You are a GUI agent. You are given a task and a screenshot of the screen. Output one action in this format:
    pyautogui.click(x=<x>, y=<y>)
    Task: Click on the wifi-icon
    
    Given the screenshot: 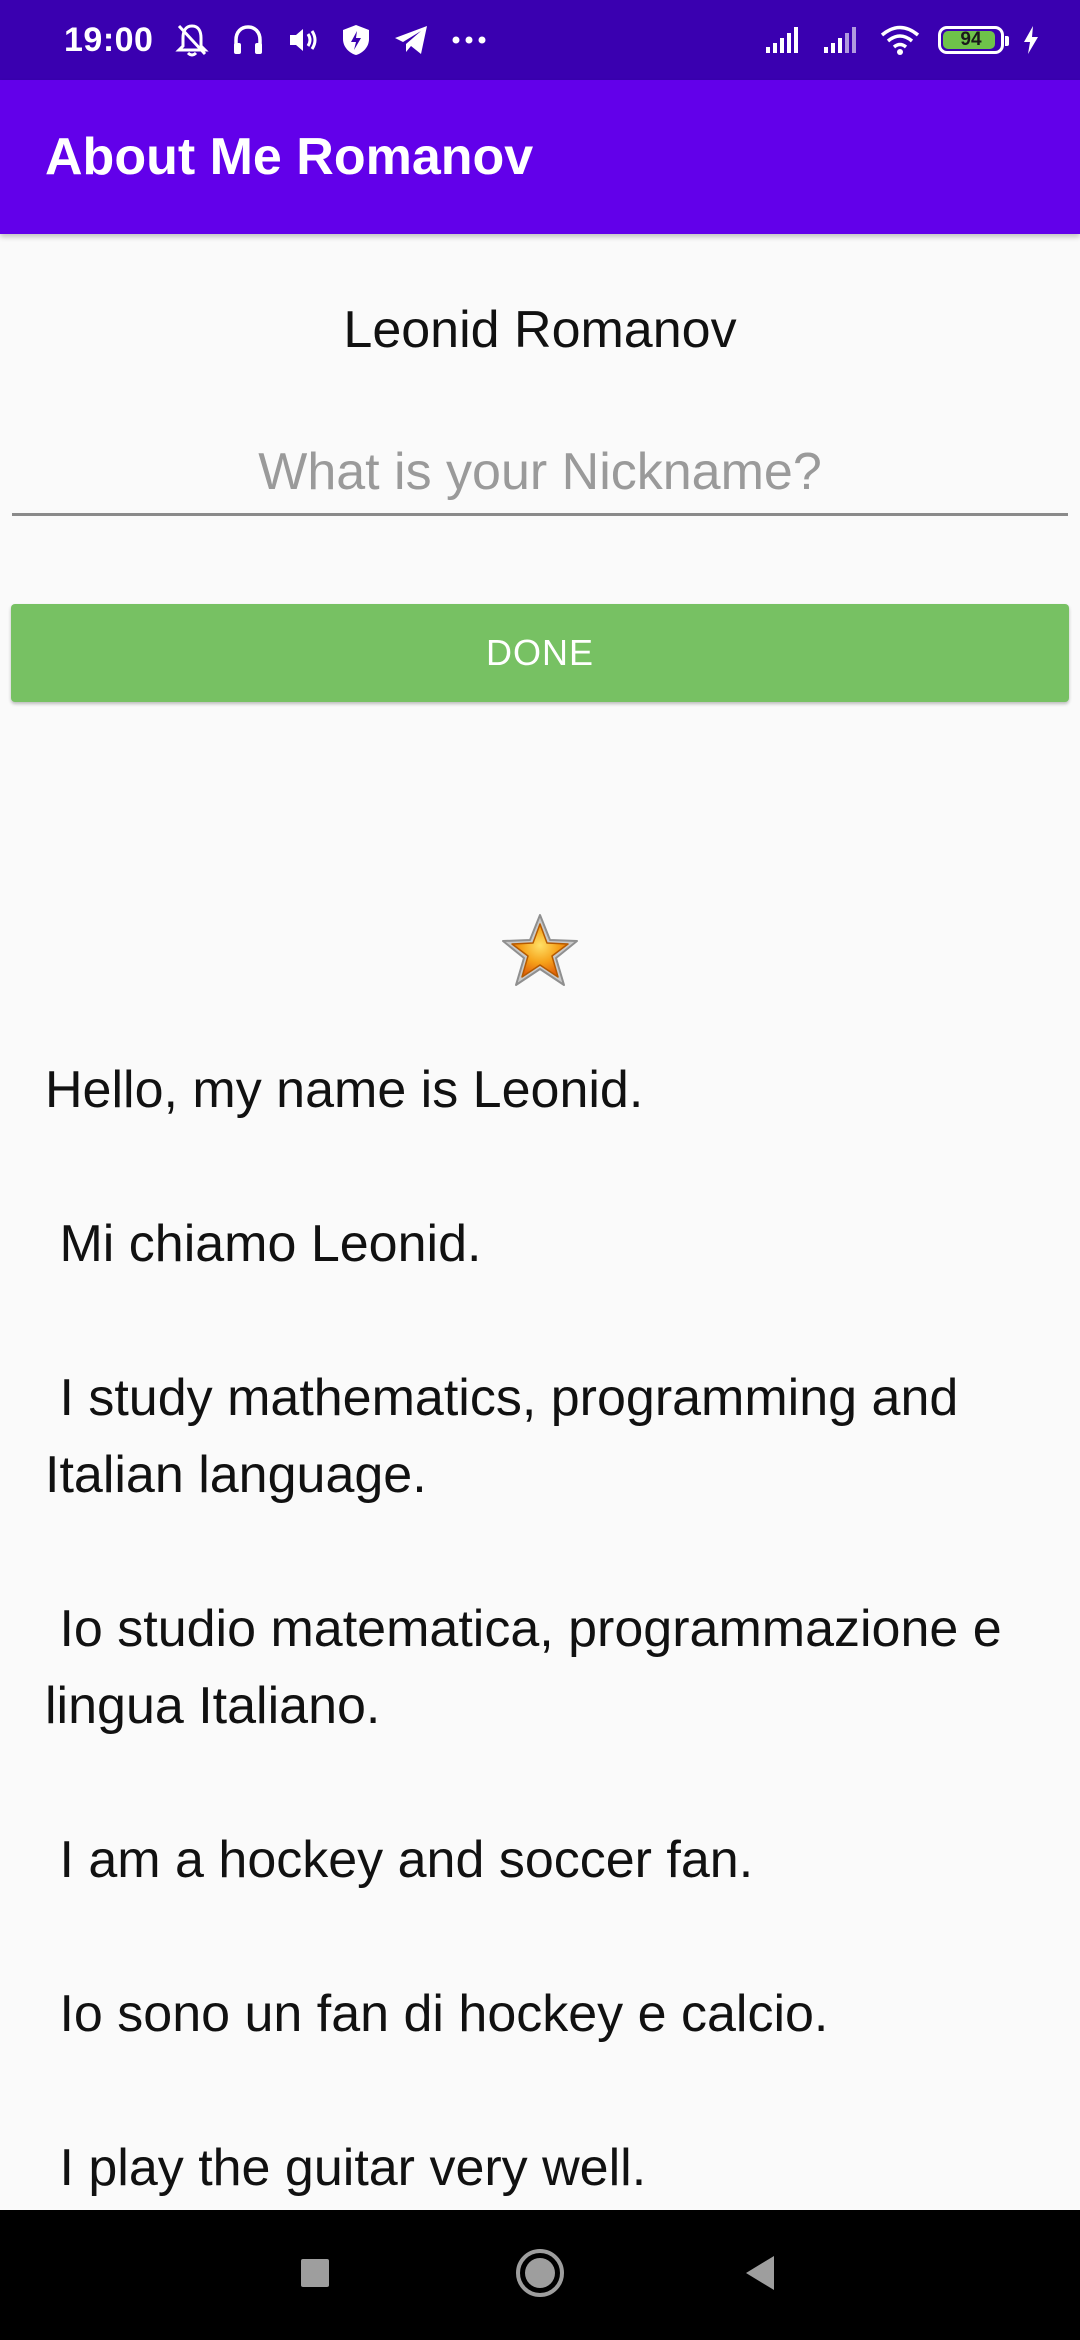 What is the action you would take?
    pyautogui.click(x=900, y=40)
    